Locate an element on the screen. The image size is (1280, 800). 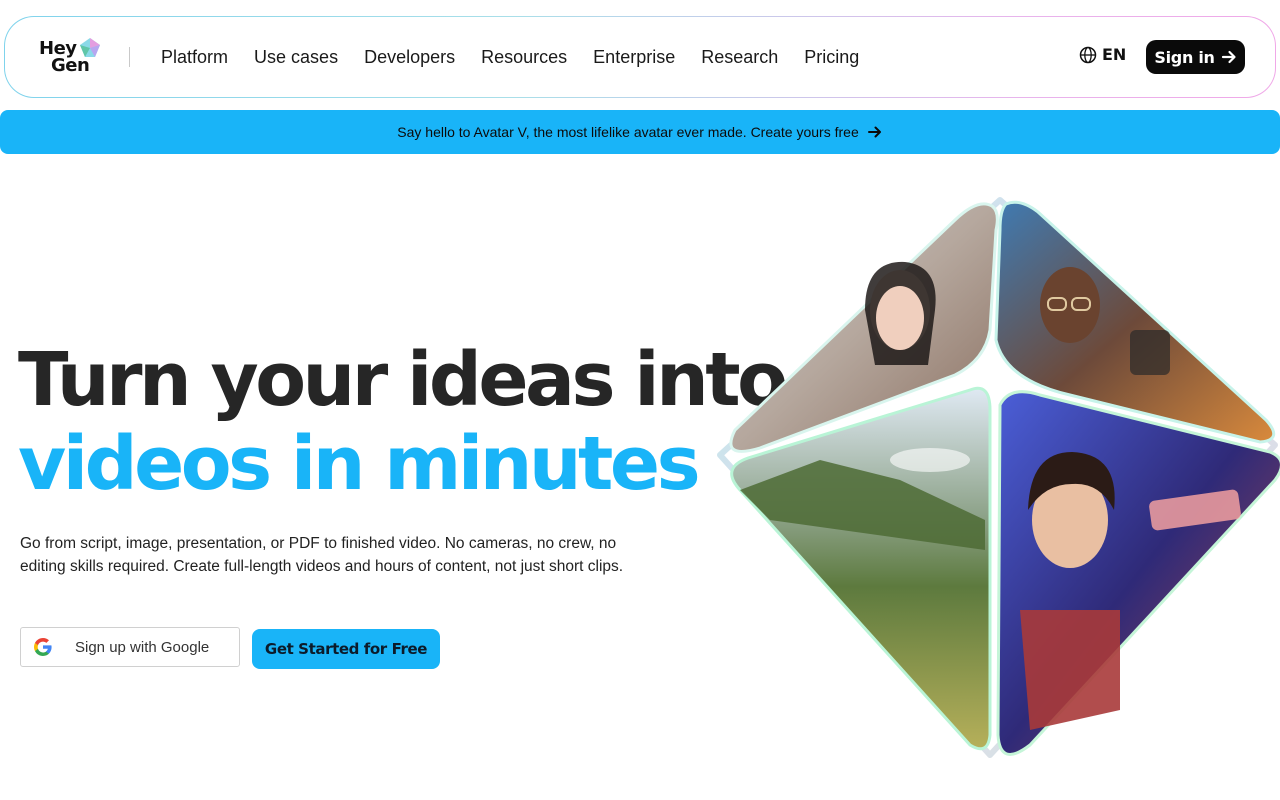
hero-title: Turn your ideas into videos in minutes is located at coordinates (403, 422).